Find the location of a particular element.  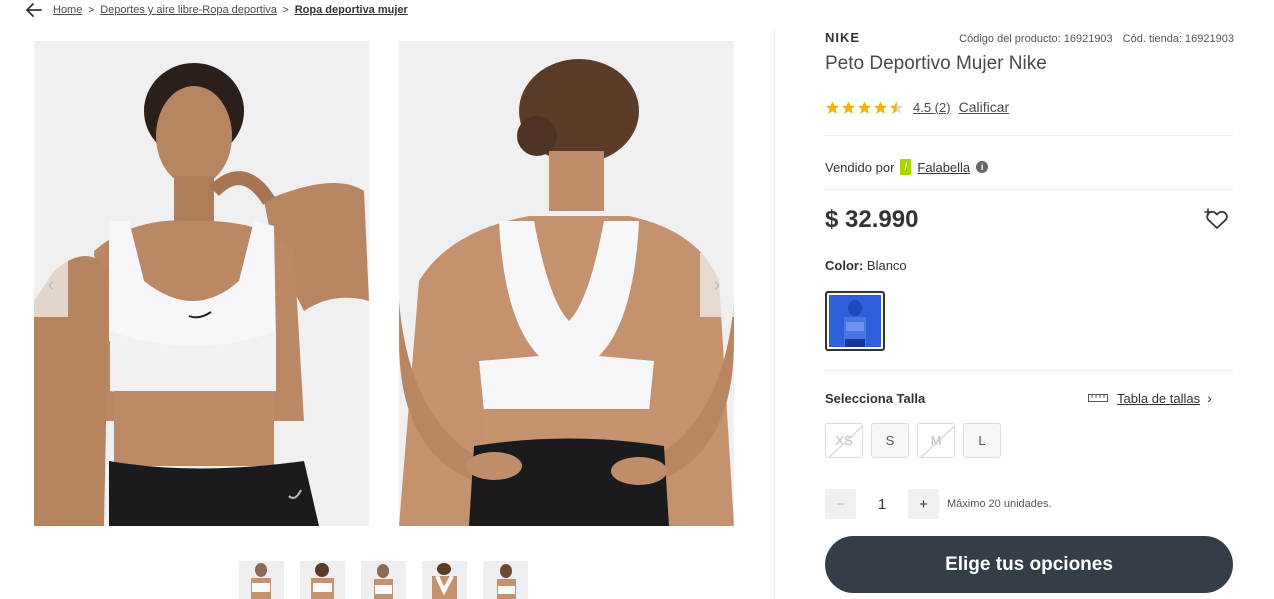

size-options: XS S M L is located at coordinates (913, 440).